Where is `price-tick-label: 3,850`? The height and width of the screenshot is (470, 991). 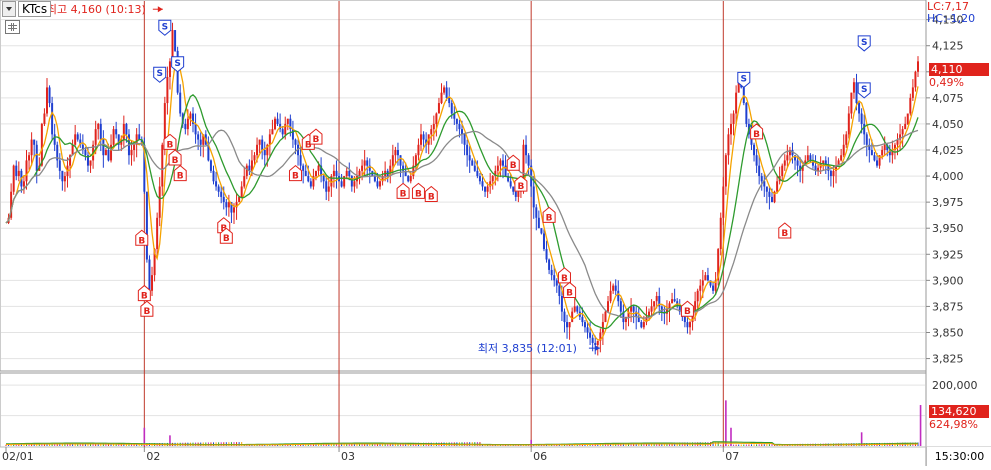
price-tick-label: 3,850 is located at coordinates (948, 333).